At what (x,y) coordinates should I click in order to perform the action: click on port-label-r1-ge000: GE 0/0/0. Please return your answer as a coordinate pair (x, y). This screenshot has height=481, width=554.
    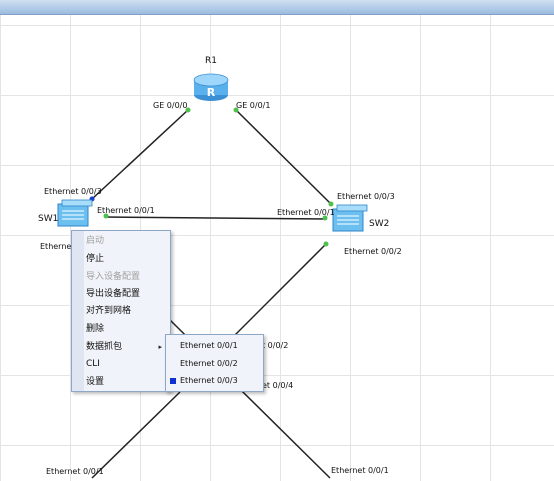
    Looking at the image, I should click on (170, 105).